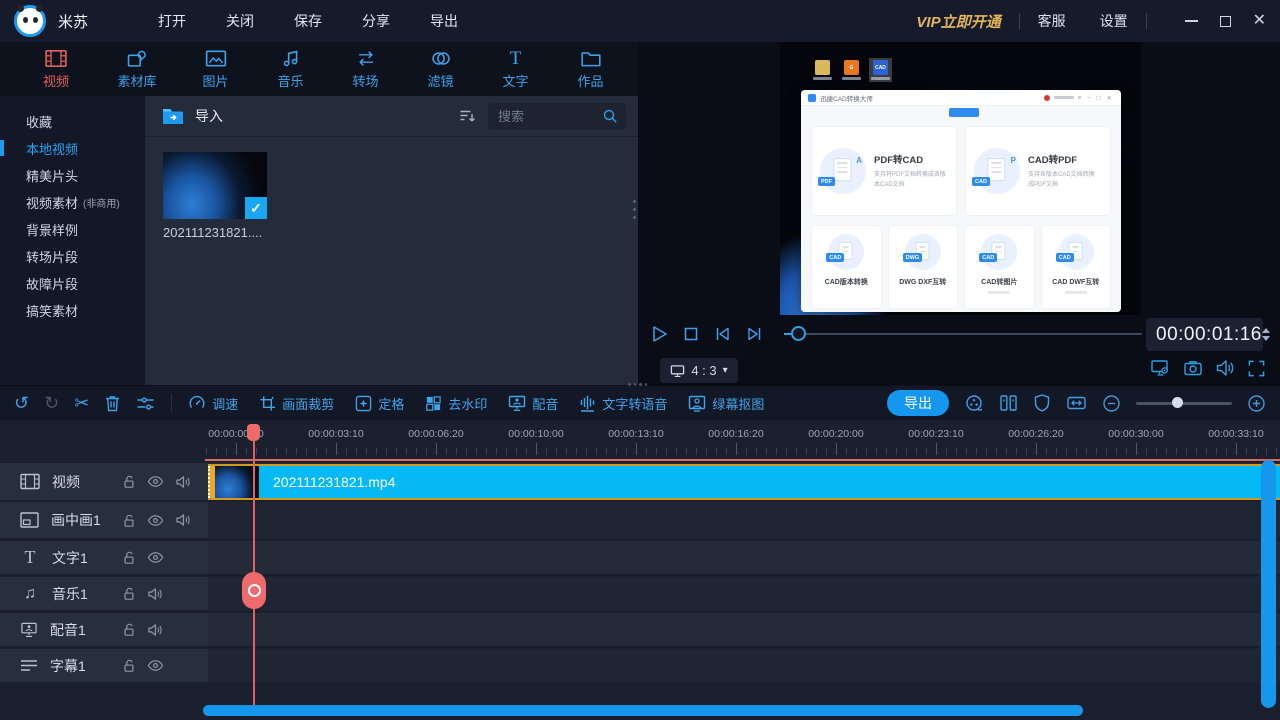 This screenshot has height=720, width=1280. I want to click on menu-save: 保存, so click(308, 21).